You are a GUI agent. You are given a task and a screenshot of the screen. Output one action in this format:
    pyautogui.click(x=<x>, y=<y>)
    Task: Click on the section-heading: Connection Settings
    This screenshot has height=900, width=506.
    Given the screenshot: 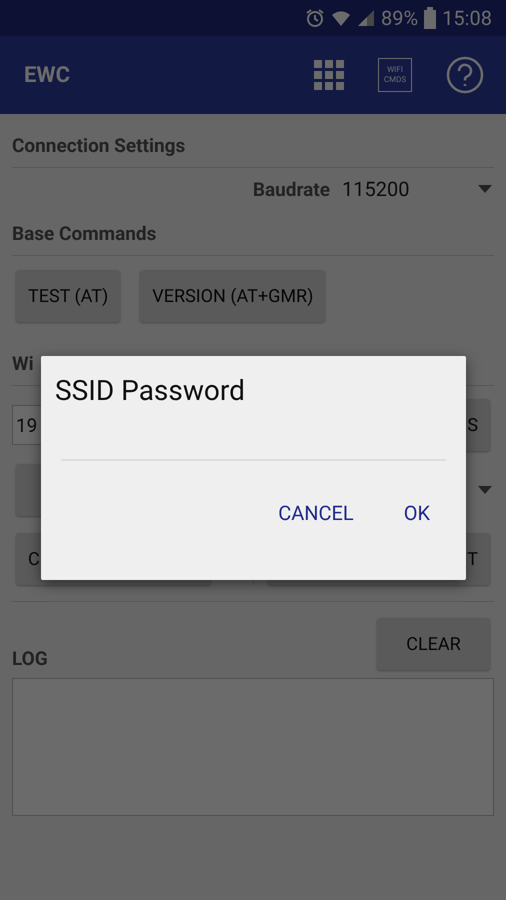 What is the action you would take?
    pyautogui.click(x=253, y=141)
    